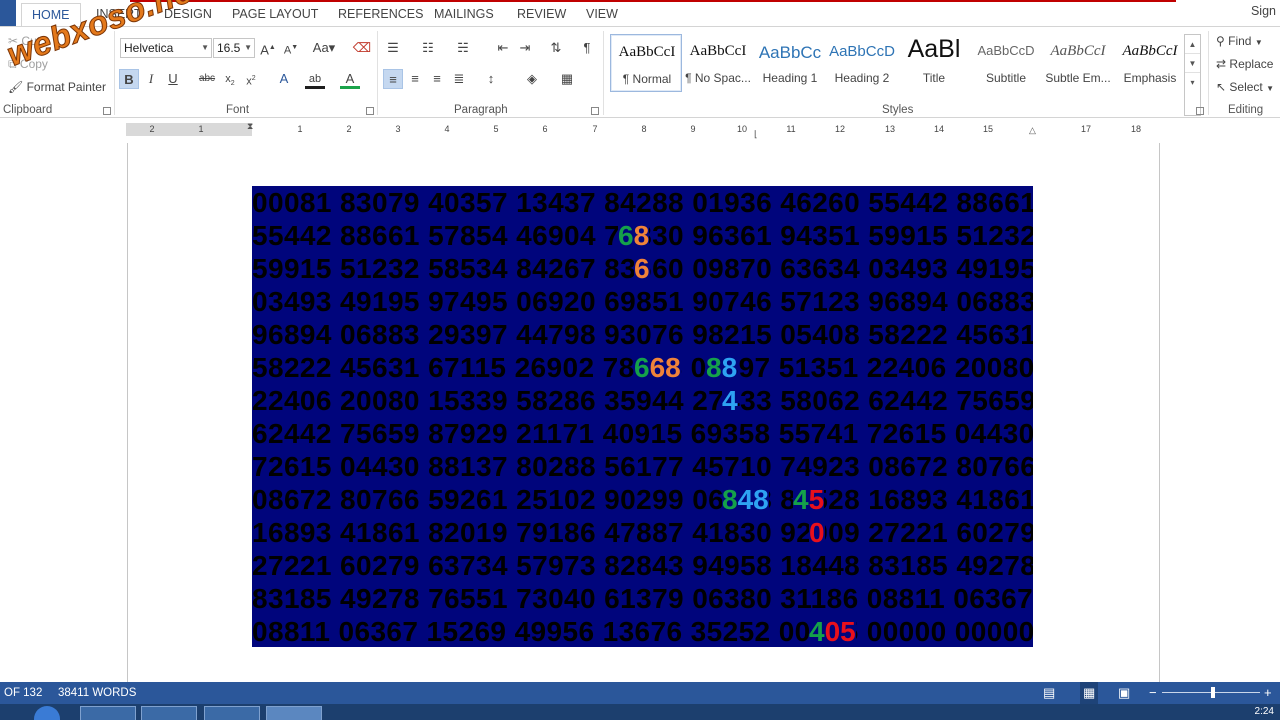 The width and height of the screenshot is (1280, 720). Describe the element at coordinates (1239, 41) in the screenshot. I see `find-button: ⚲ Find ▼` at that location.